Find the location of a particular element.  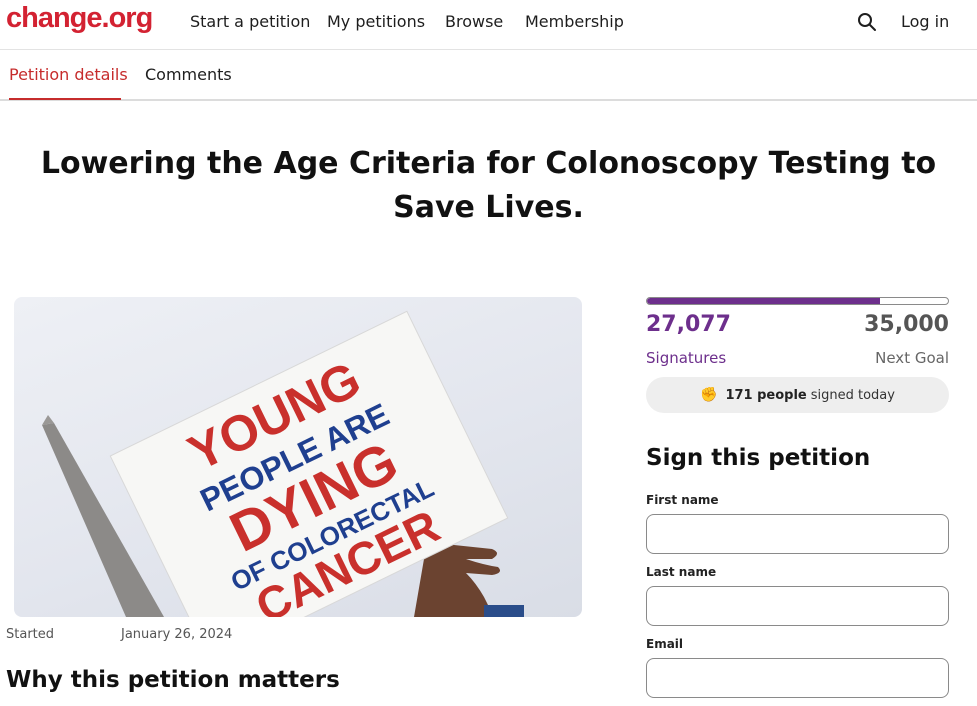

signature-progress-bar is located at coordinates (797, 301).